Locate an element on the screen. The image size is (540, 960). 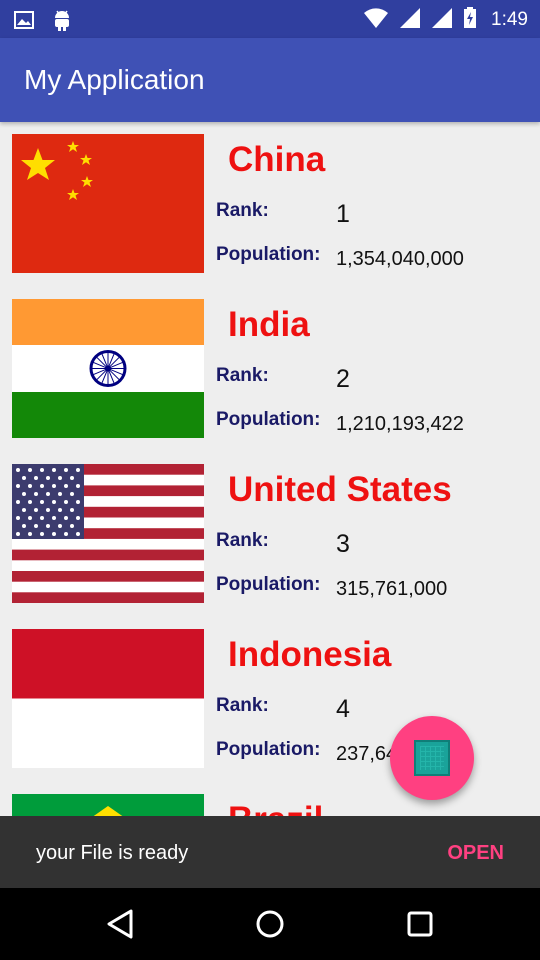
china-flag is located at coordinates (108, 203).